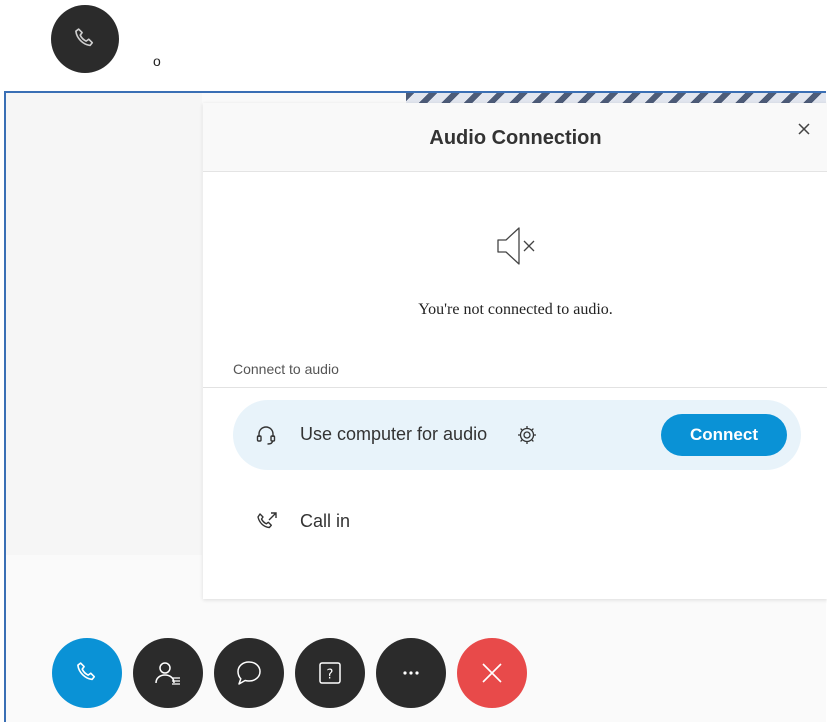  Describe the element at coordinates (724, 435) in the screenshot. I see `connect-button: Connect` at that location.